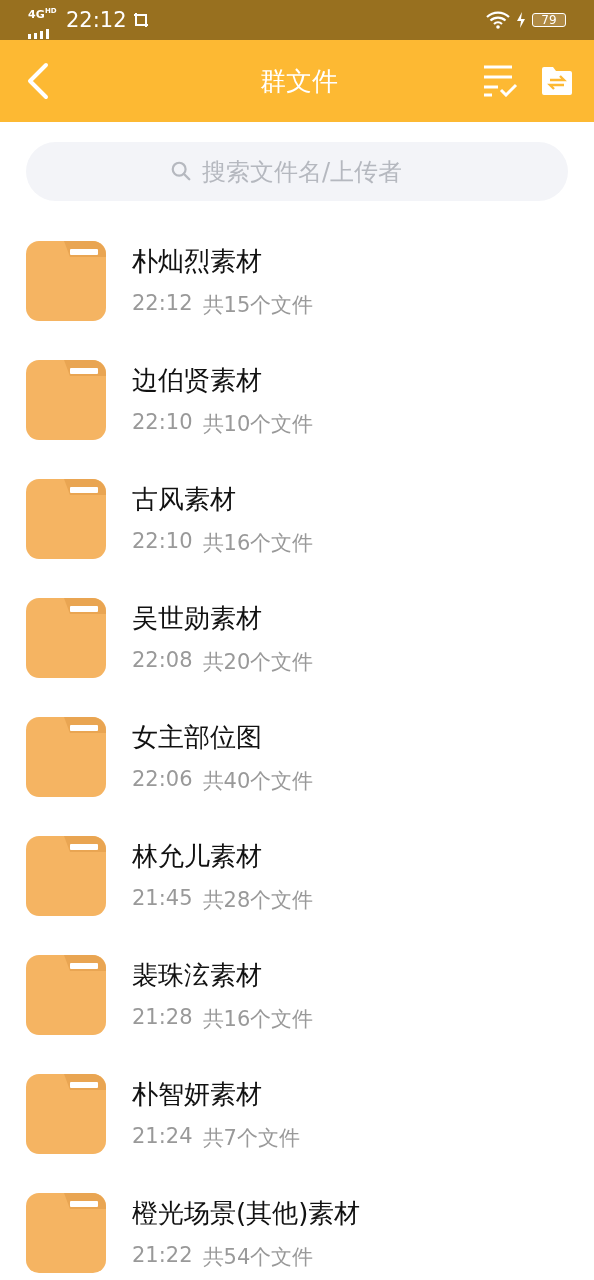 This screenshot has width=594, height=1280. What do you see at coordinates (297, 1133) in the screenshot?
I see `folder-item: 朴智妍素材 21:24 共7个文件` at bounding box center [297, 1133].